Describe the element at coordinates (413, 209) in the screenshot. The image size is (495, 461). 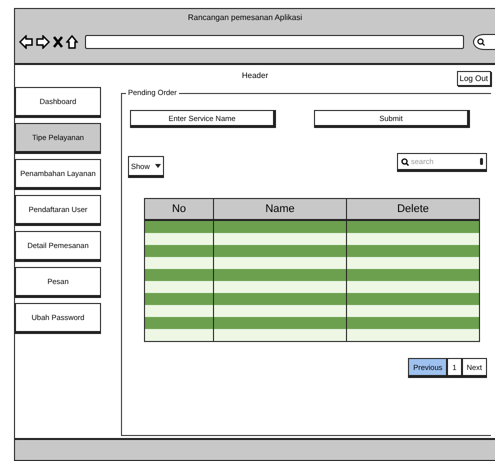
I see `column-header: Delete` at that location.